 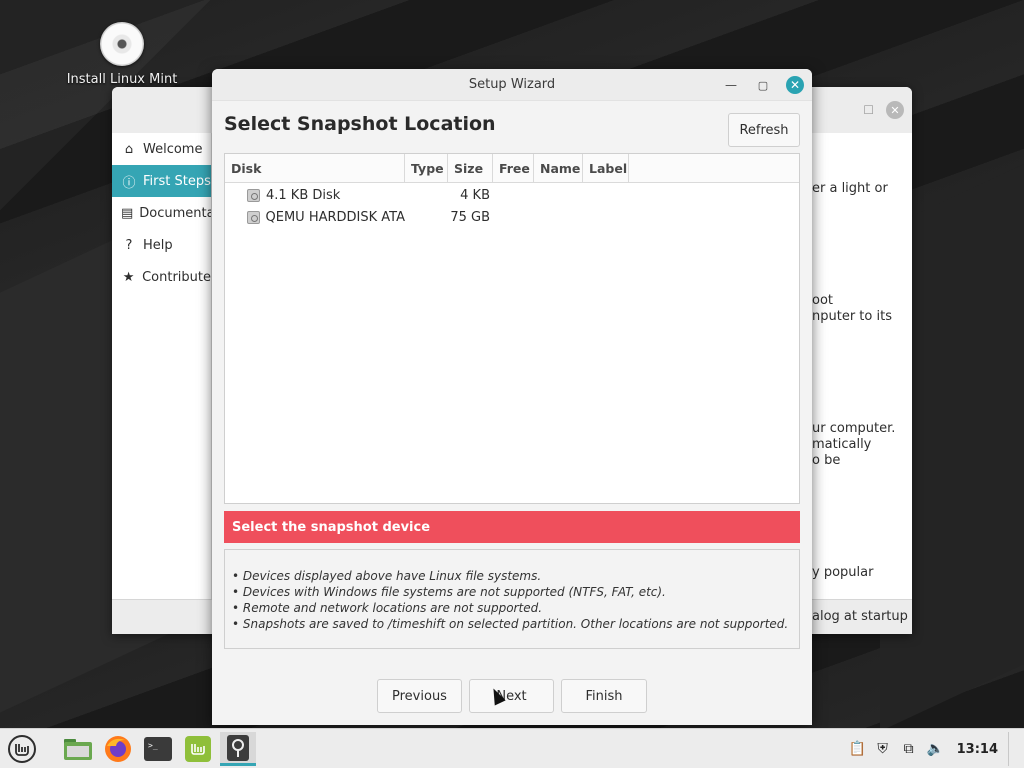 What do you see at coordinates (475, 195) in the screenshot?
I see `size-cell: 4 KB` at bounding box center [475, 195].